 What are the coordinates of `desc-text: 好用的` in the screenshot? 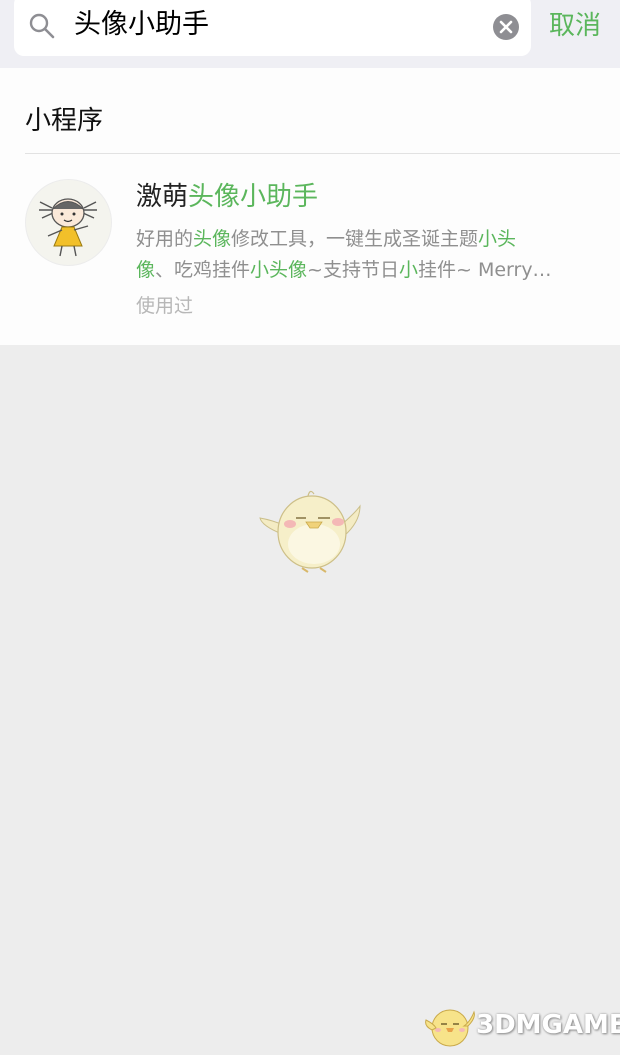 It's located at (165, 239).